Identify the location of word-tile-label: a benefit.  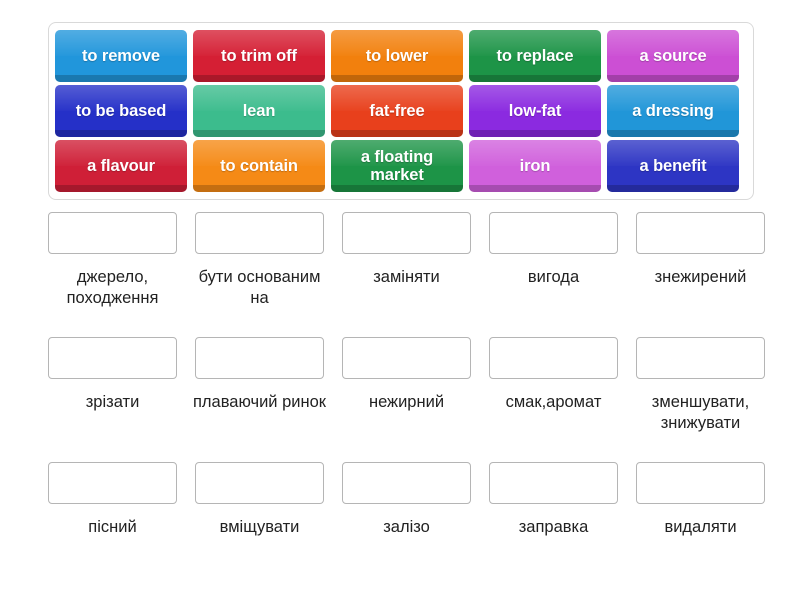
(673, 165).